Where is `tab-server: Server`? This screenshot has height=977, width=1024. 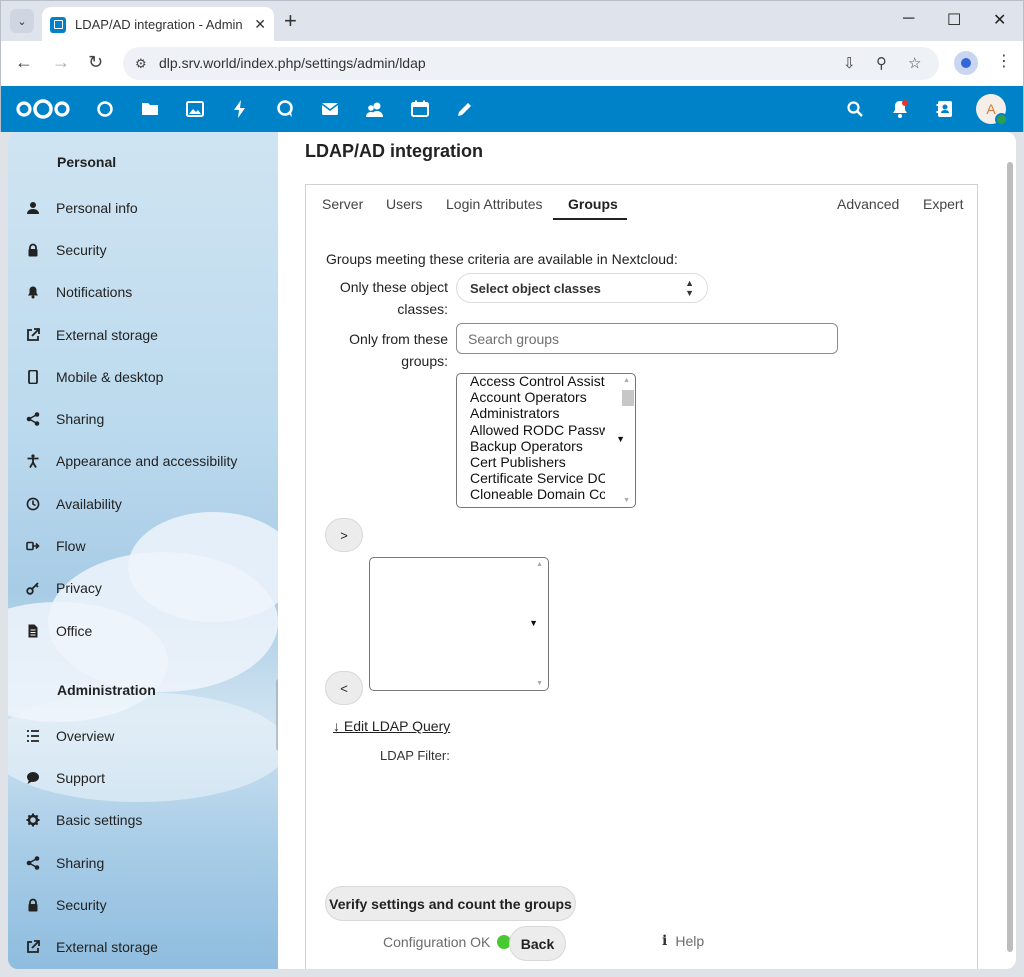
tab-server: Server is located at coordinates (342, 204).